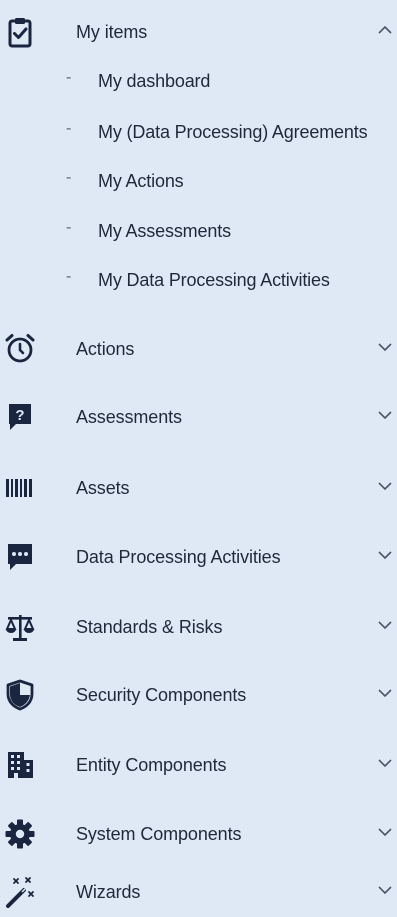 Image resolution: width=397 pixels, height=917 pixels. What do you see at coordinates (20, 892) in the screenshot?
I see `magic-wand-icon` at bounding box center [20, 892].